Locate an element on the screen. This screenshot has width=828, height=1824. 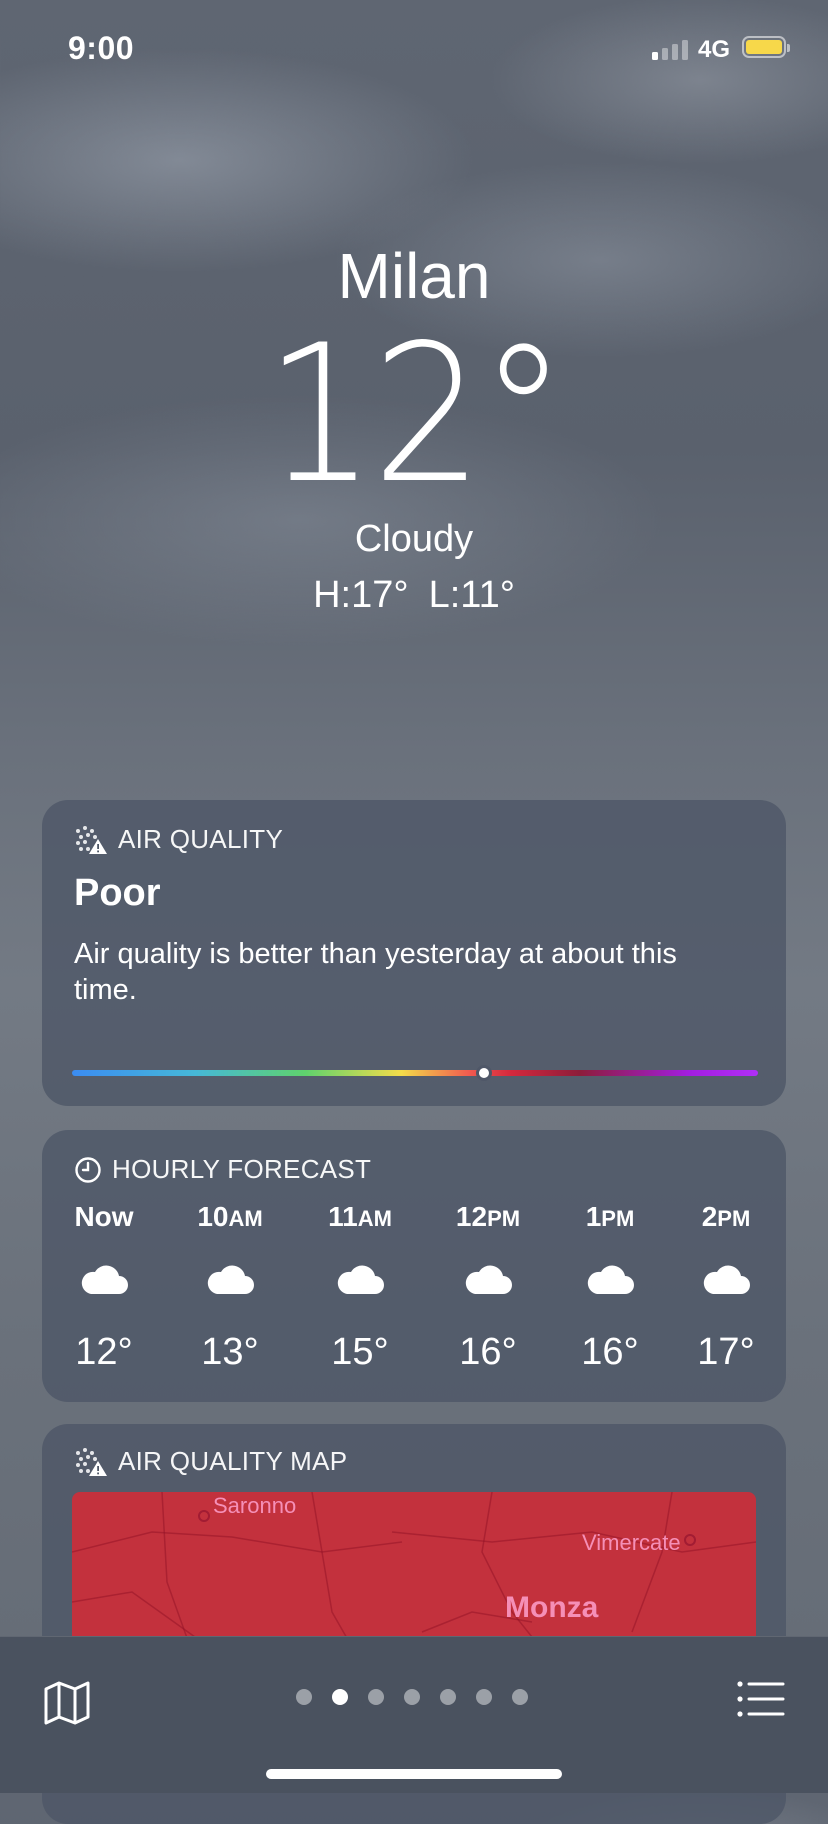
battery-icon is located at coordinates (766, 47).